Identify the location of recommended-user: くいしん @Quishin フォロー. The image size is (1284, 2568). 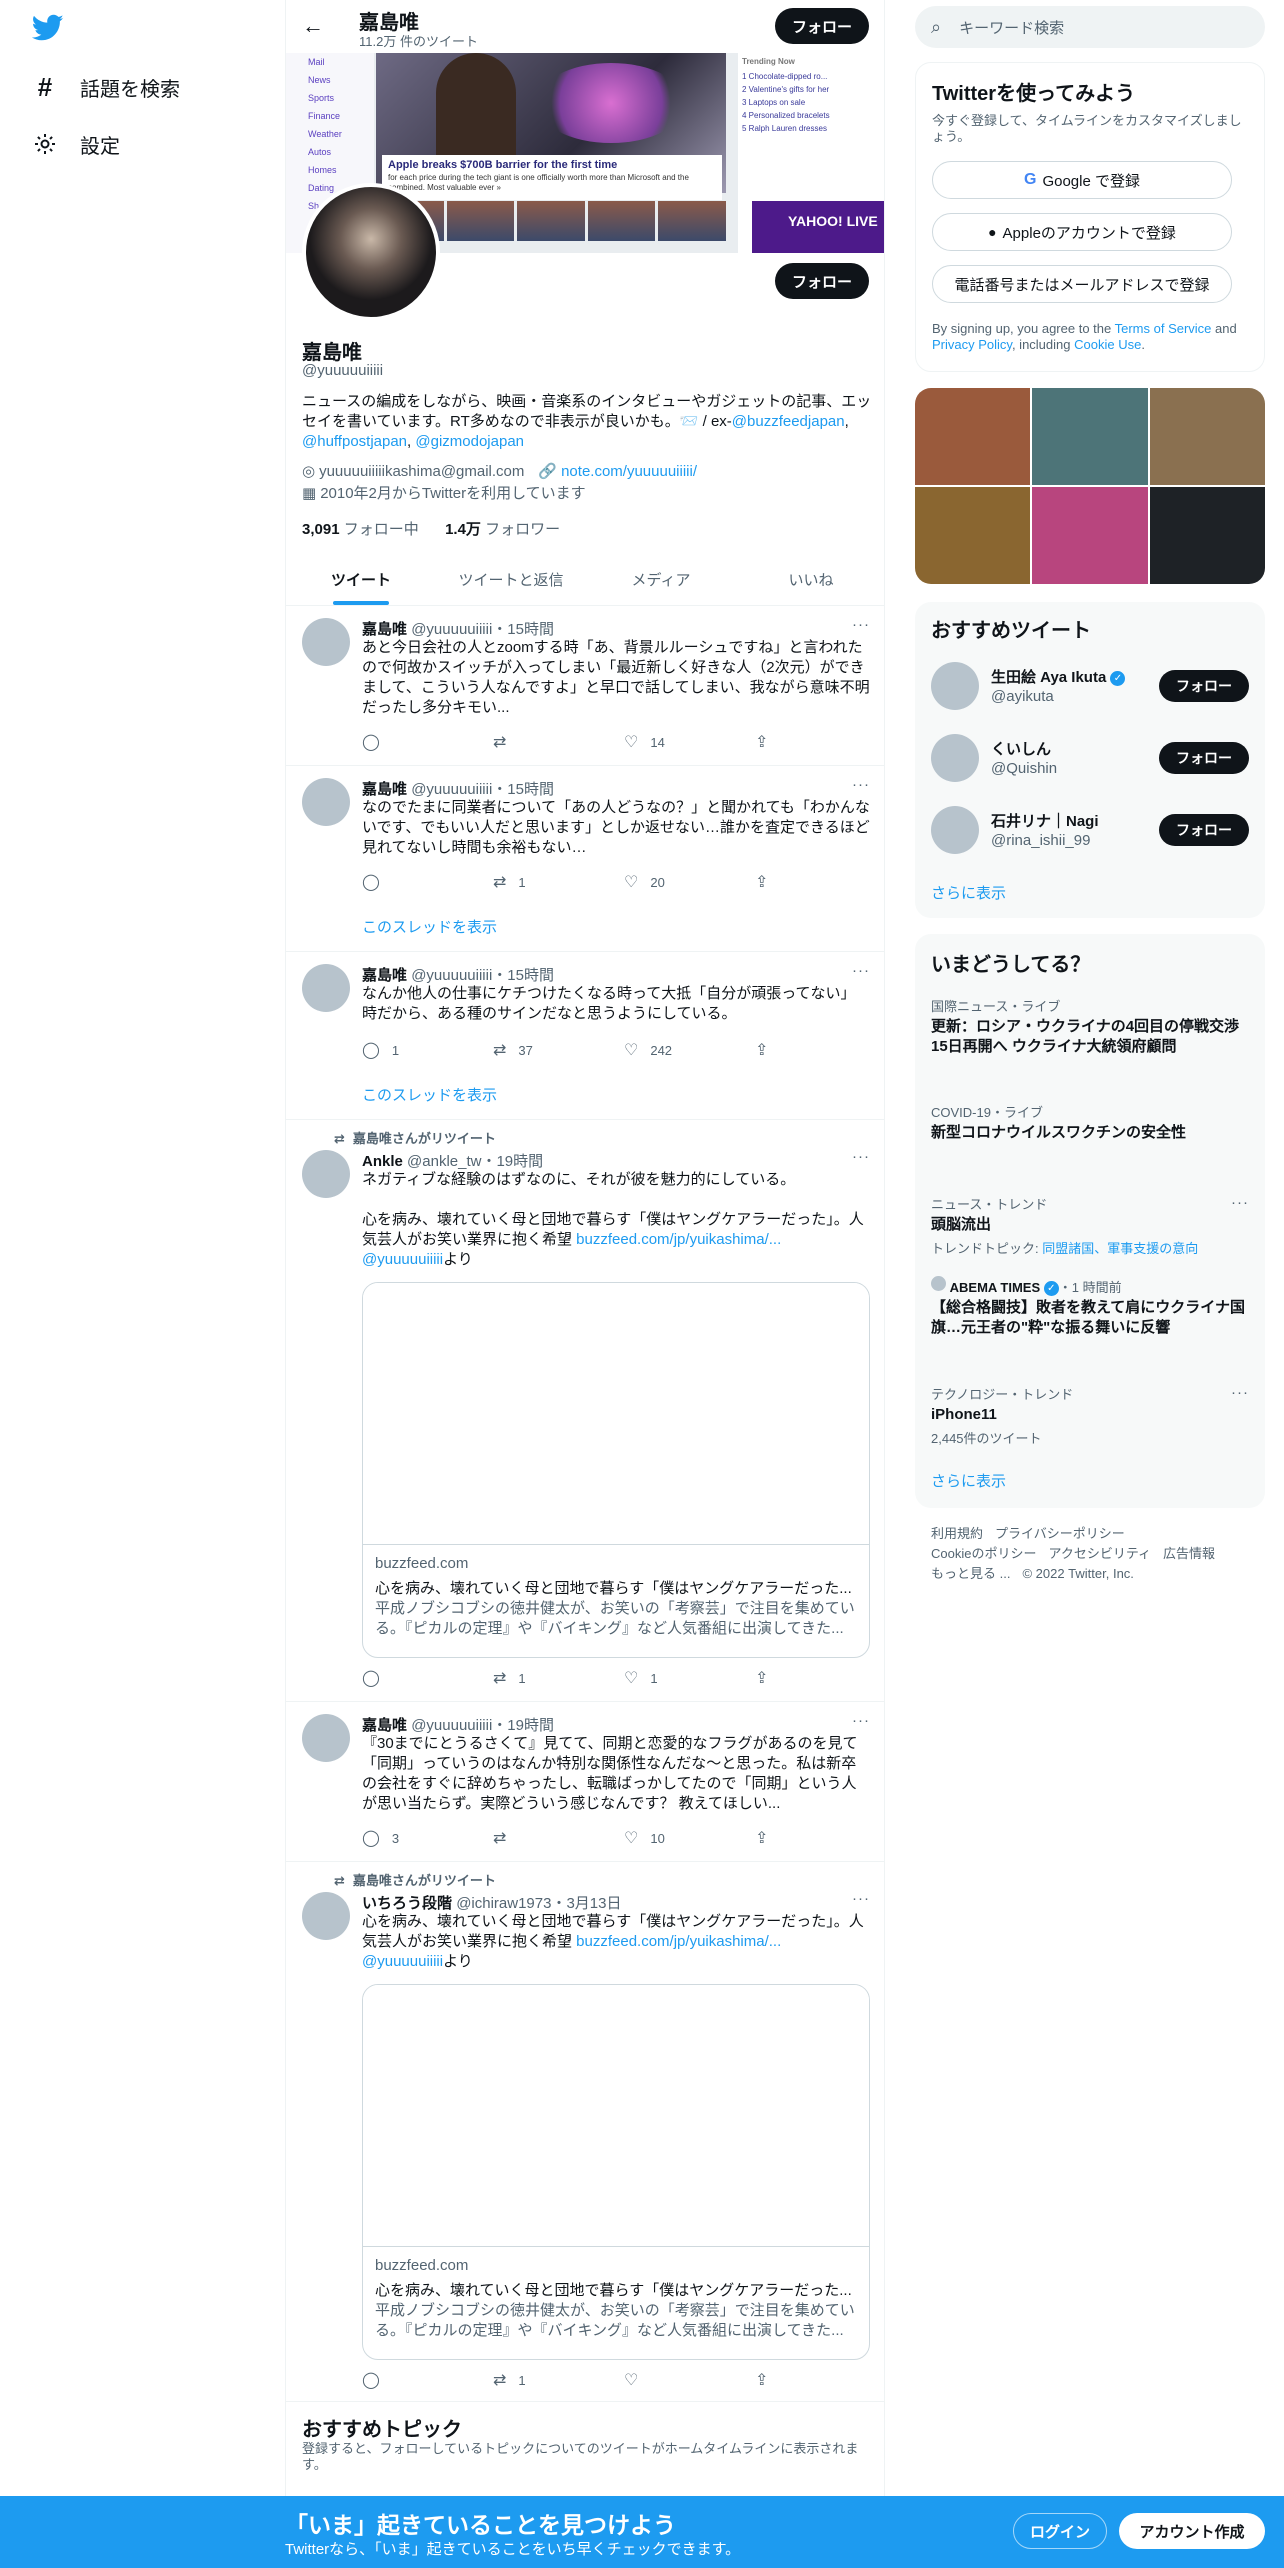
(1090, 760).